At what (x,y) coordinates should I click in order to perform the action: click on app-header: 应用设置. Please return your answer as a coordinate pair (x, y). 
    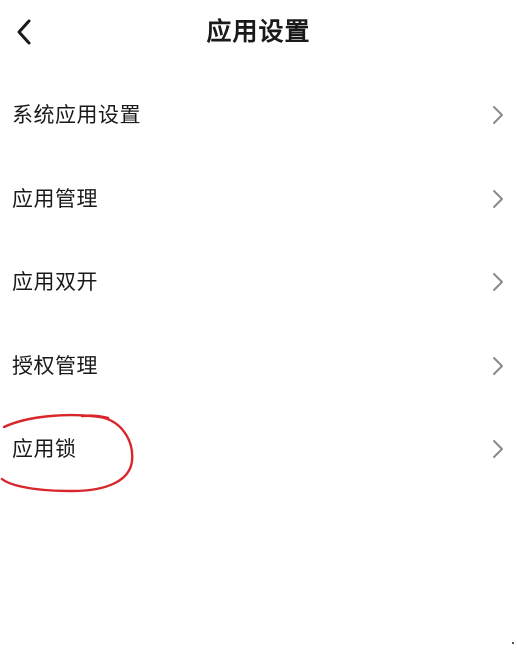
    Looking at the image, I should click on (258, 33).